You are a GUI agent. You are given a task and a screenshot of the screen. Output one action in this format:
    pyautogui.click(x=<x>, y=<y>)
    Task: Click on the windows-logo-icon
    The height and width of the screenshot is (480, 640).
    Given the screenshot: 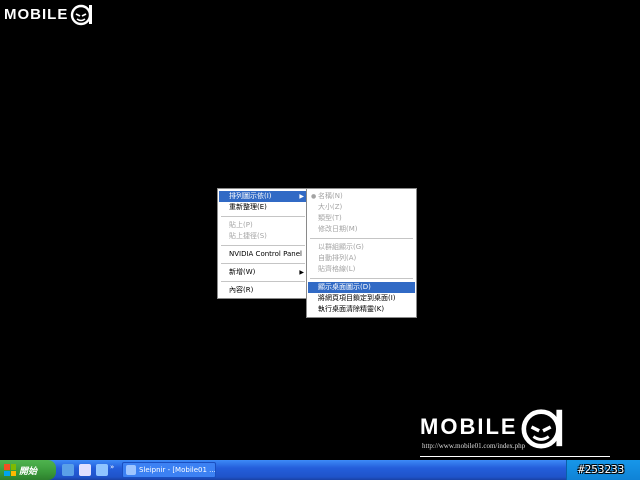 What is the action you would take?
    pyautogui.click(x=10, y=470)
    